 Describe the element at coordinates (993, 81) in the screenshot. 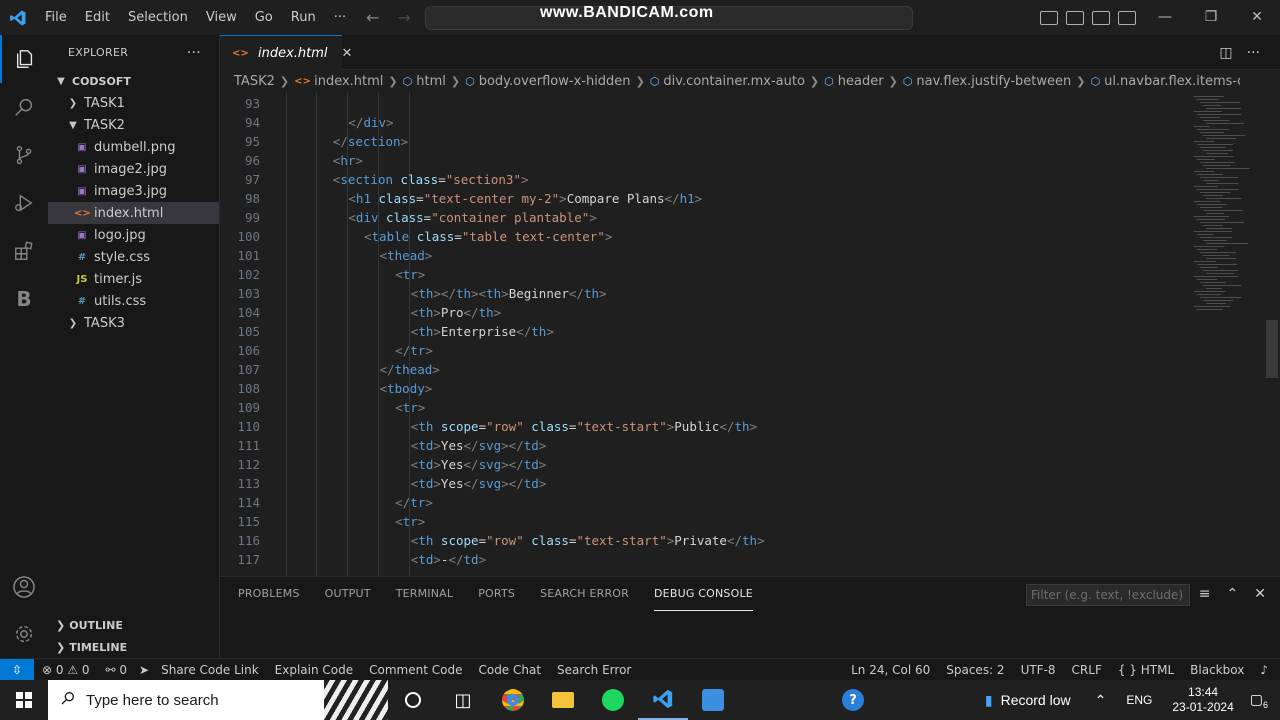

I see `breadcrumb-item: nav.flex.justify-between` at that location.